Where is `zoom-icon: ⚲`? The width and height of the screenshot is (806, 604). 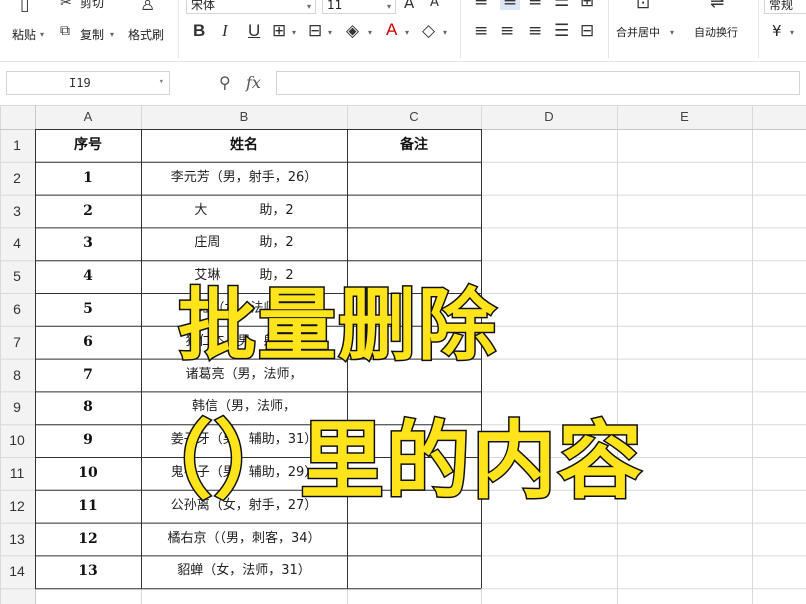 zoom-icon: ⚲ is located at coordinates (225, 82).